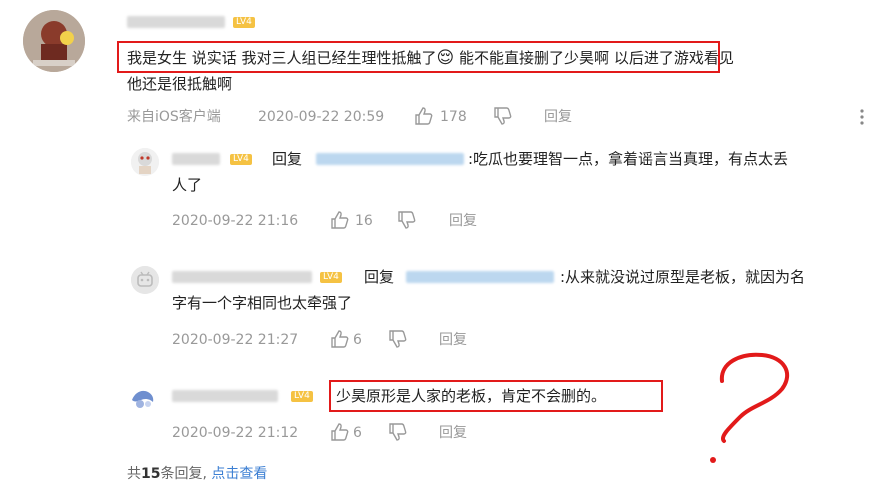 This screenshot has width=881, height=494. Describe the element at coordinates (683, 277) in the screenshot. I see `reply2-text: :从来就没说过原型是老板，就因为名` at that location.